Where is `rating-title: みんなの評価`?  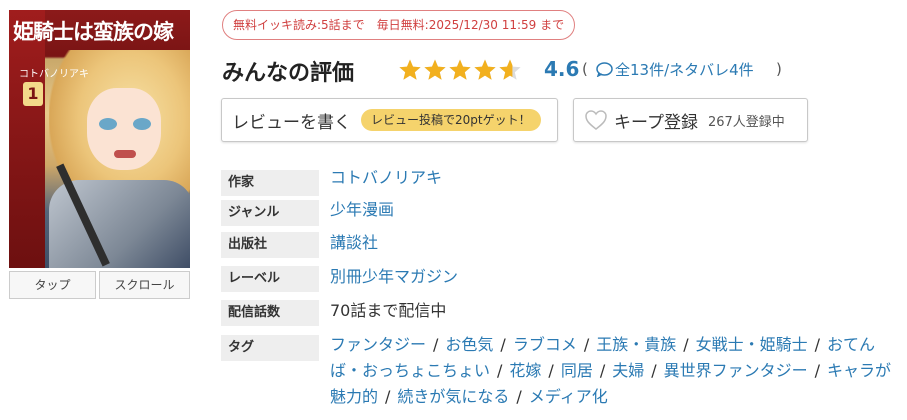
rating-title: みんなの評価 is located at coordinates (288, 73).